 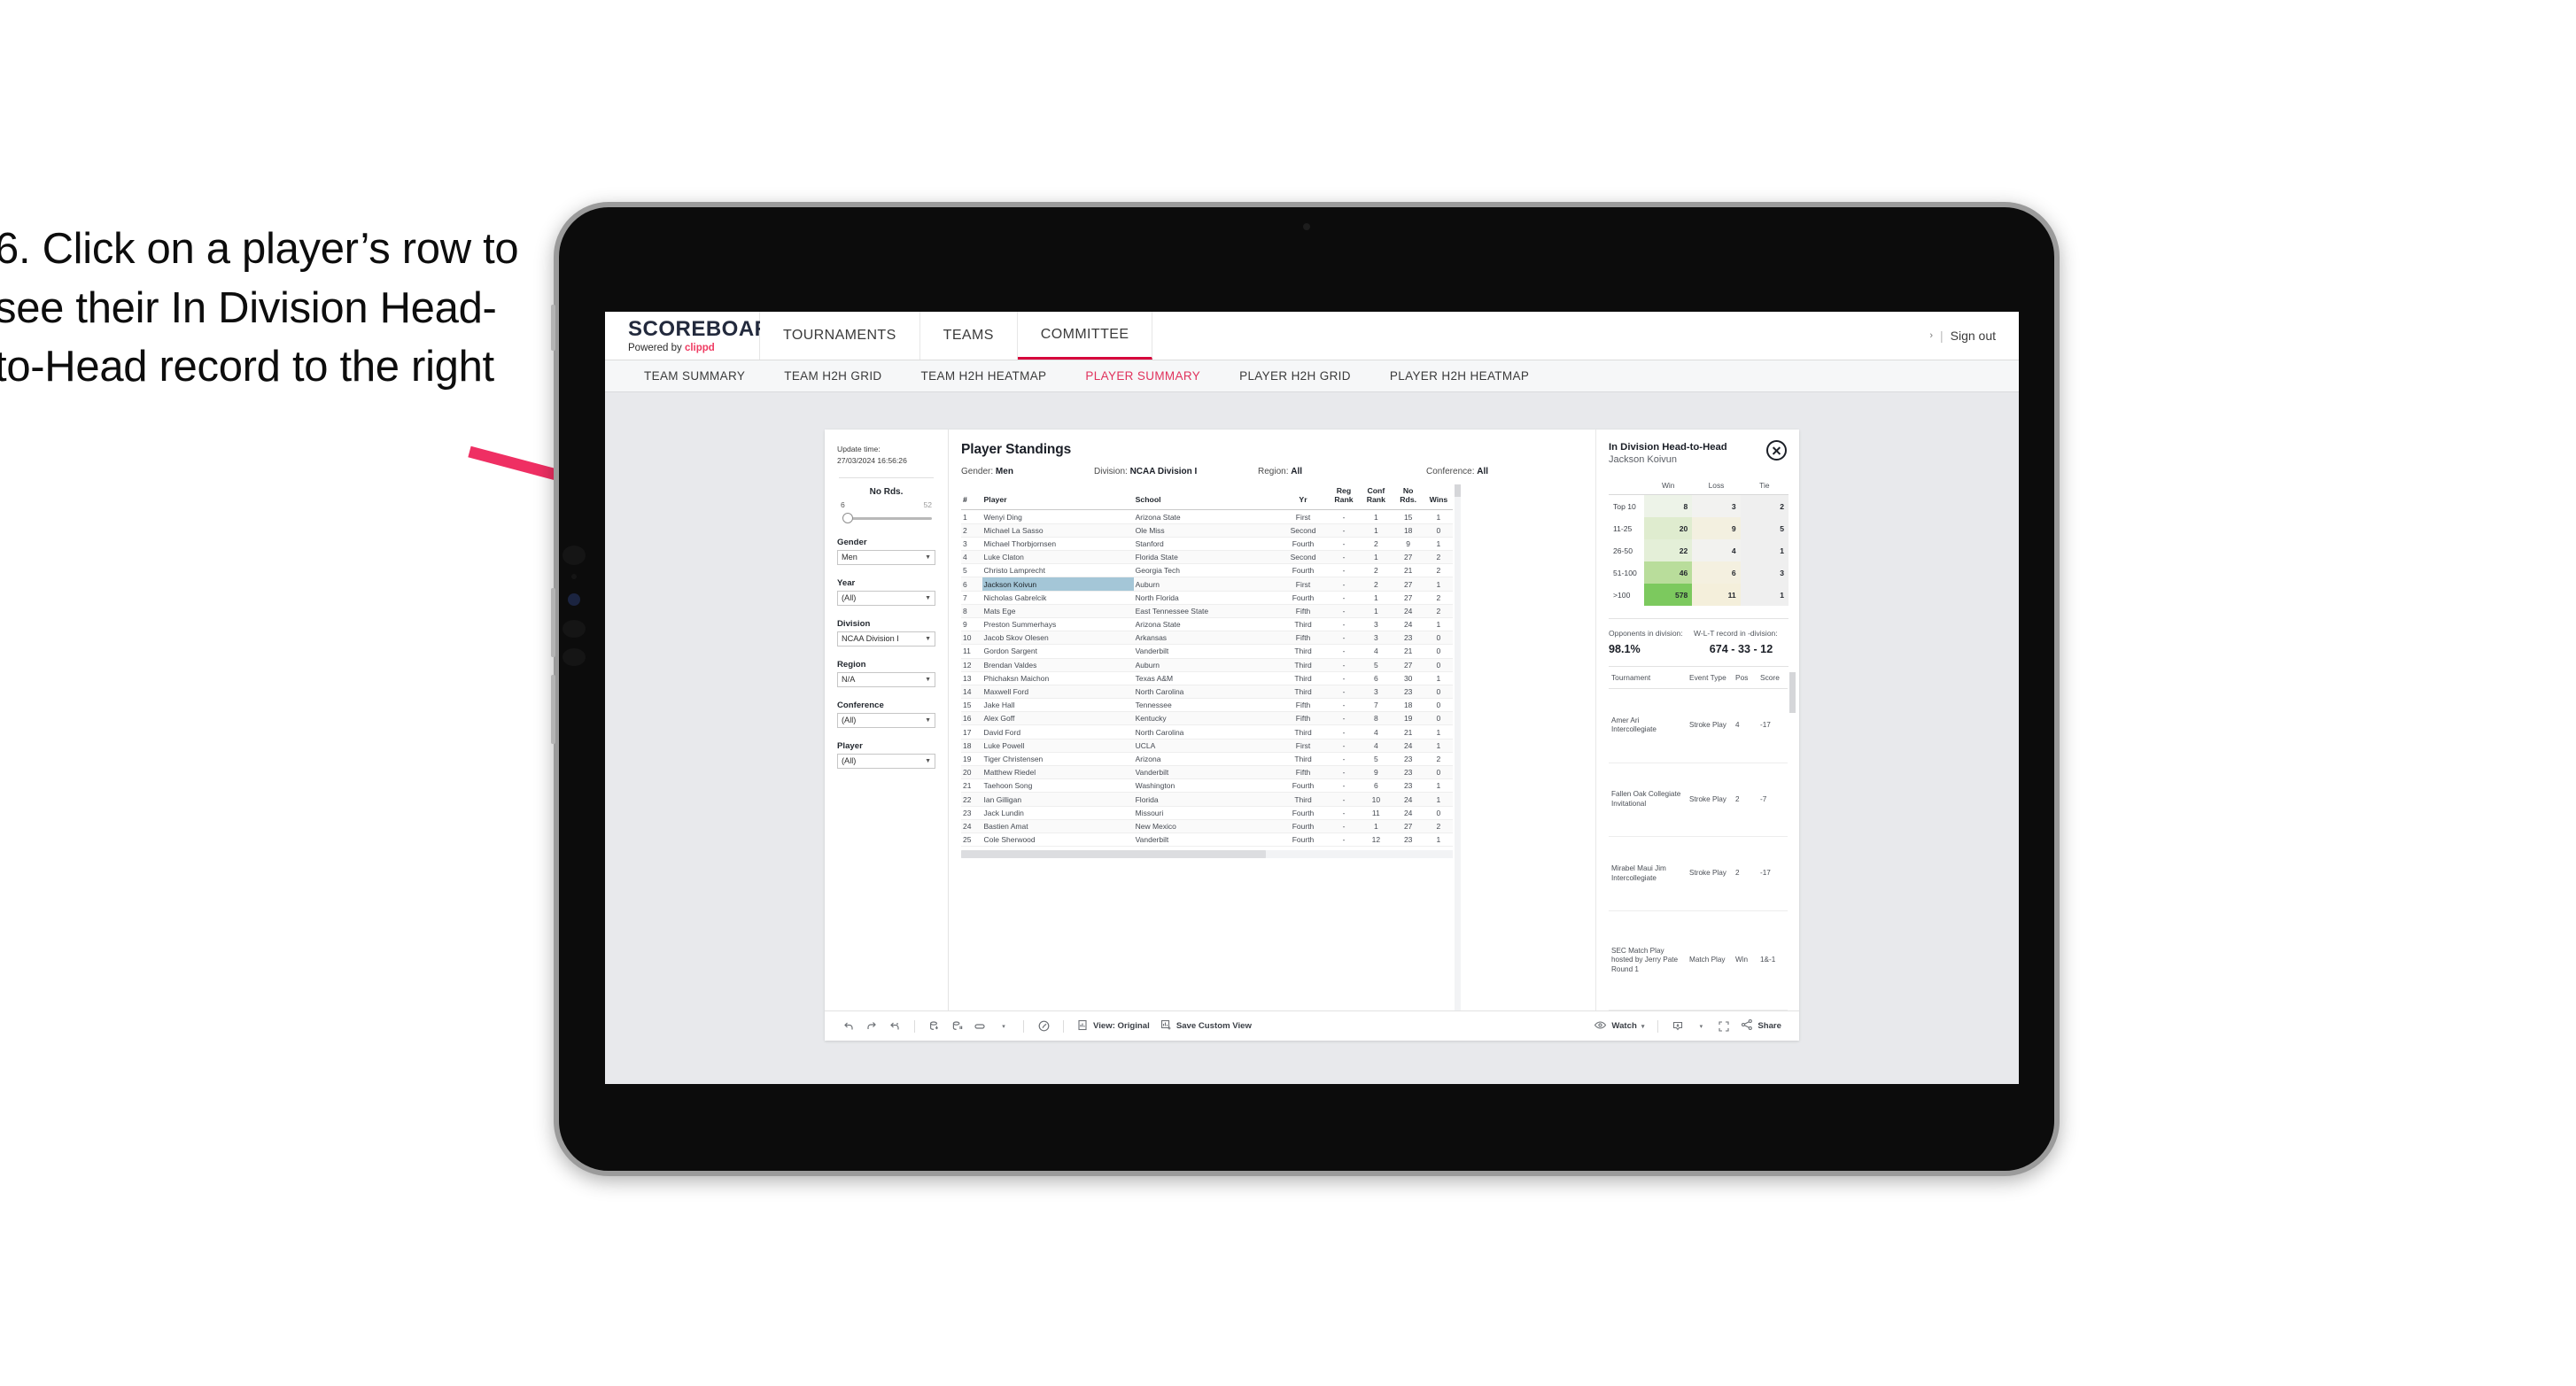 What do you see at coordinates (1303, 705) in the screenshot?
I see `cell-c-yr: Fifth` at bounding box center [1303, 705].